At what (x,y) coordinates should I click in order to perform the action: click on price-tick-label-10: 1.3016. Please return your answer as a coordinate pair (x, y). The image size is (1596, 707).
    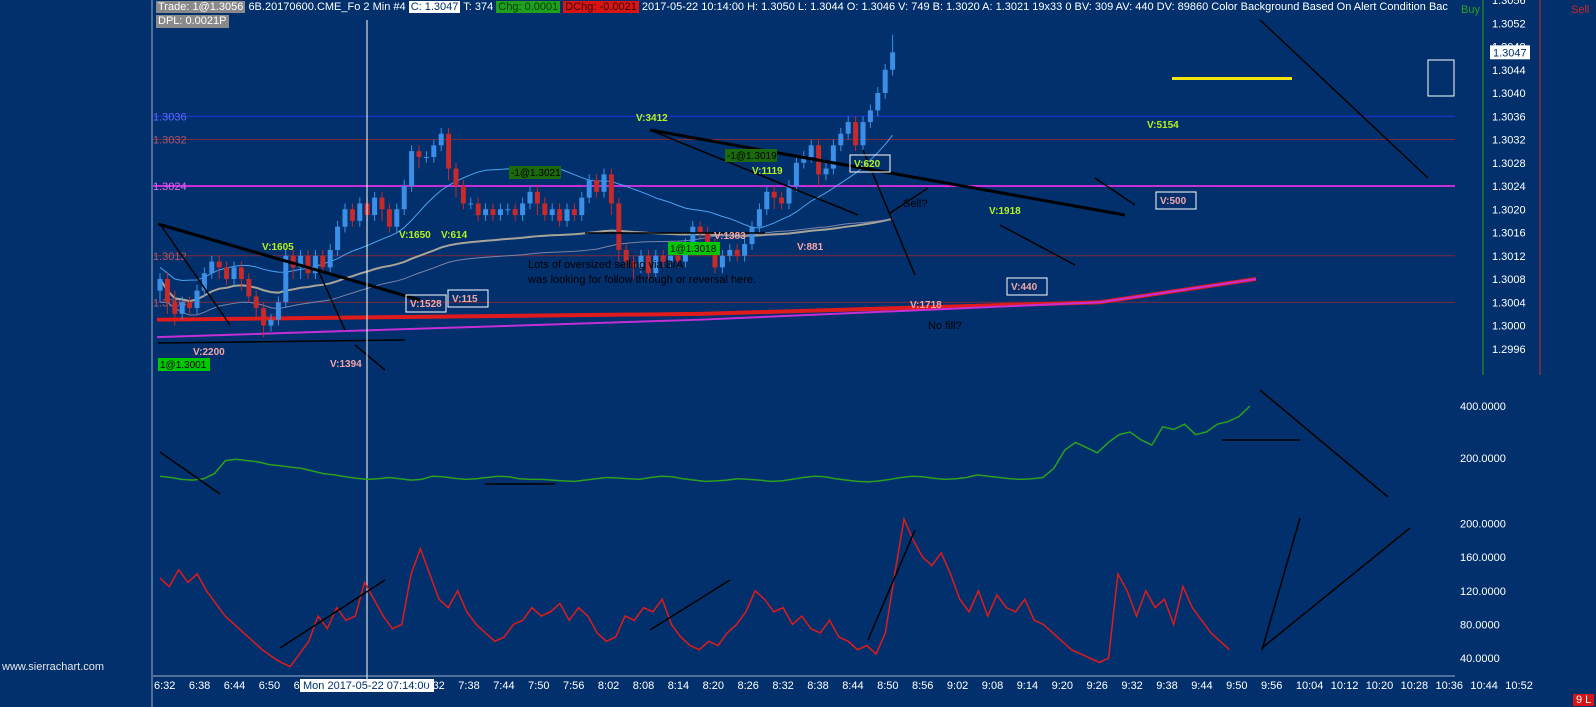
    Looking at the image, I should click on (1509, 234).